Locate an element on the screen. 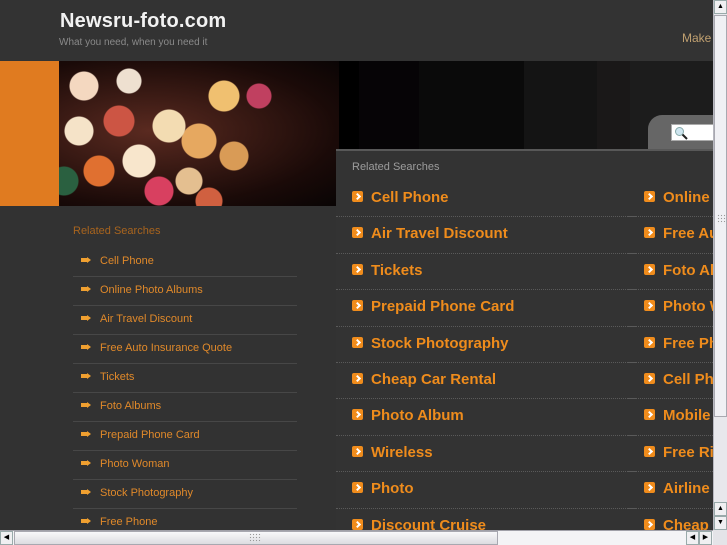 This screenshot has width=727, height=545. scrollbar-corner is located at coordinates (720, 537).